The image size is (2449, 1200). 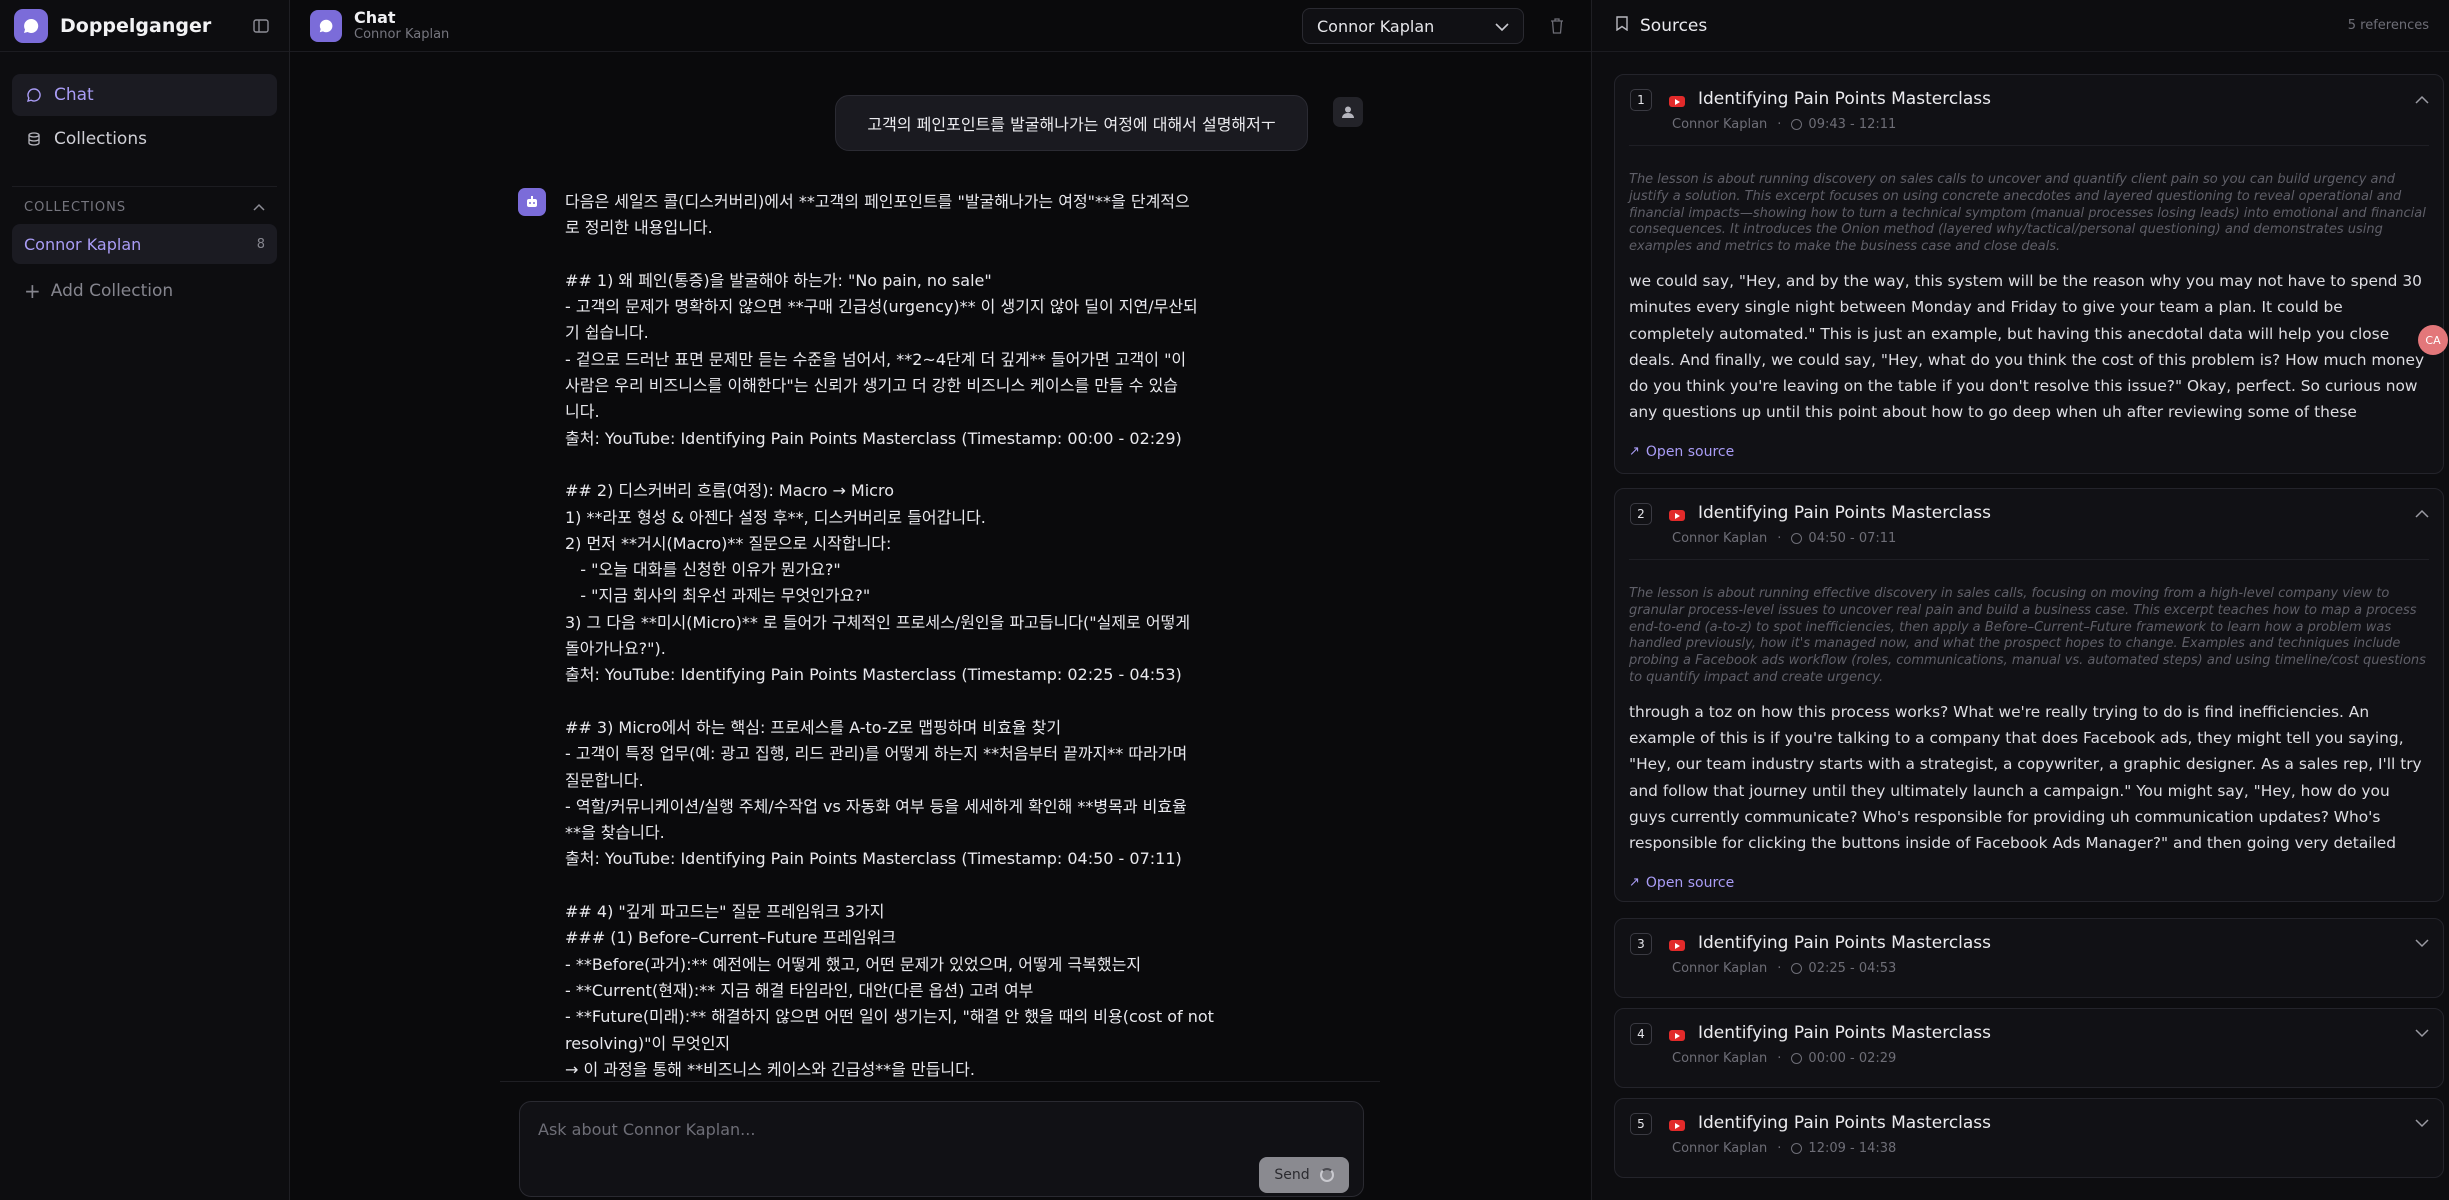 What do you see at coordinates (100, 139) in the screenshot?
I see `nav-item-label: Collections` at bounding box center [100, 139].